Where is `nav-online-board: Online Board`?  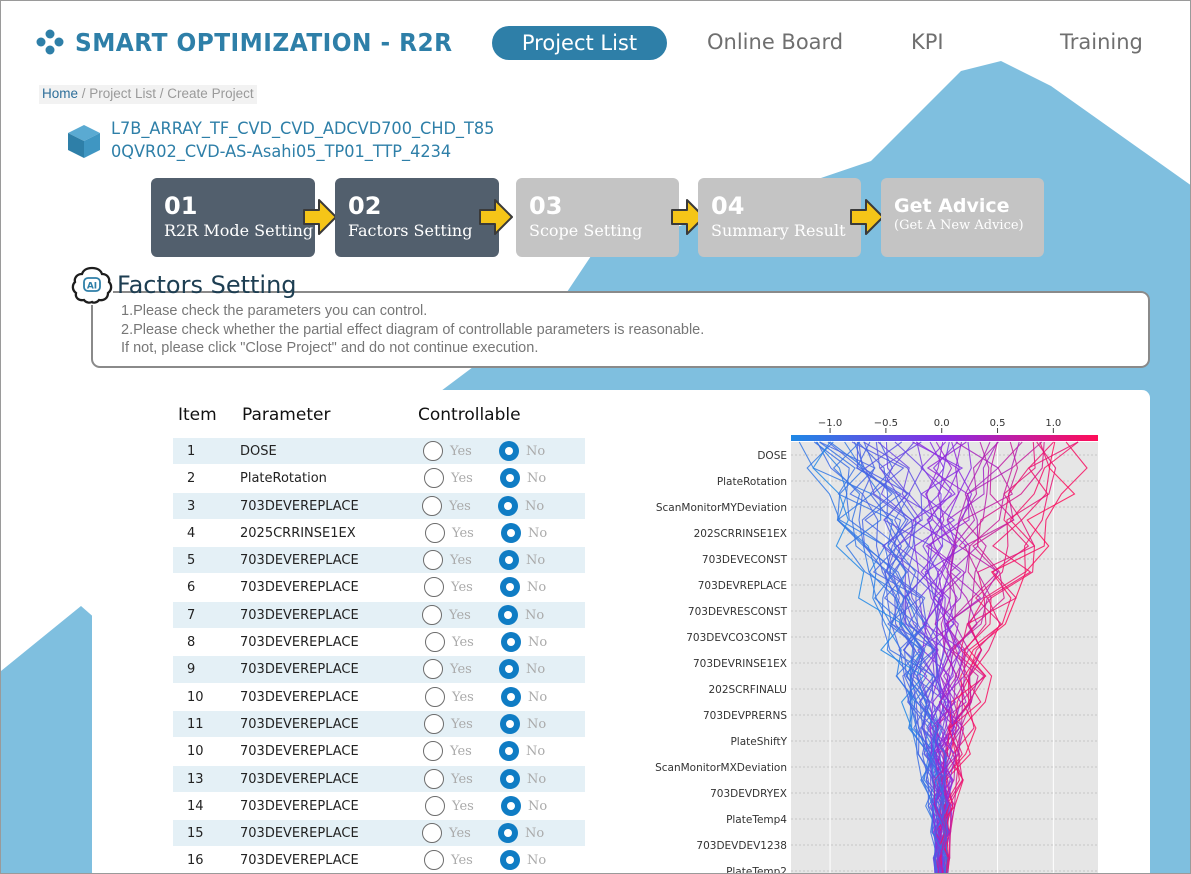 nav-online-board: Online Board is located at coordinates (775, 42).